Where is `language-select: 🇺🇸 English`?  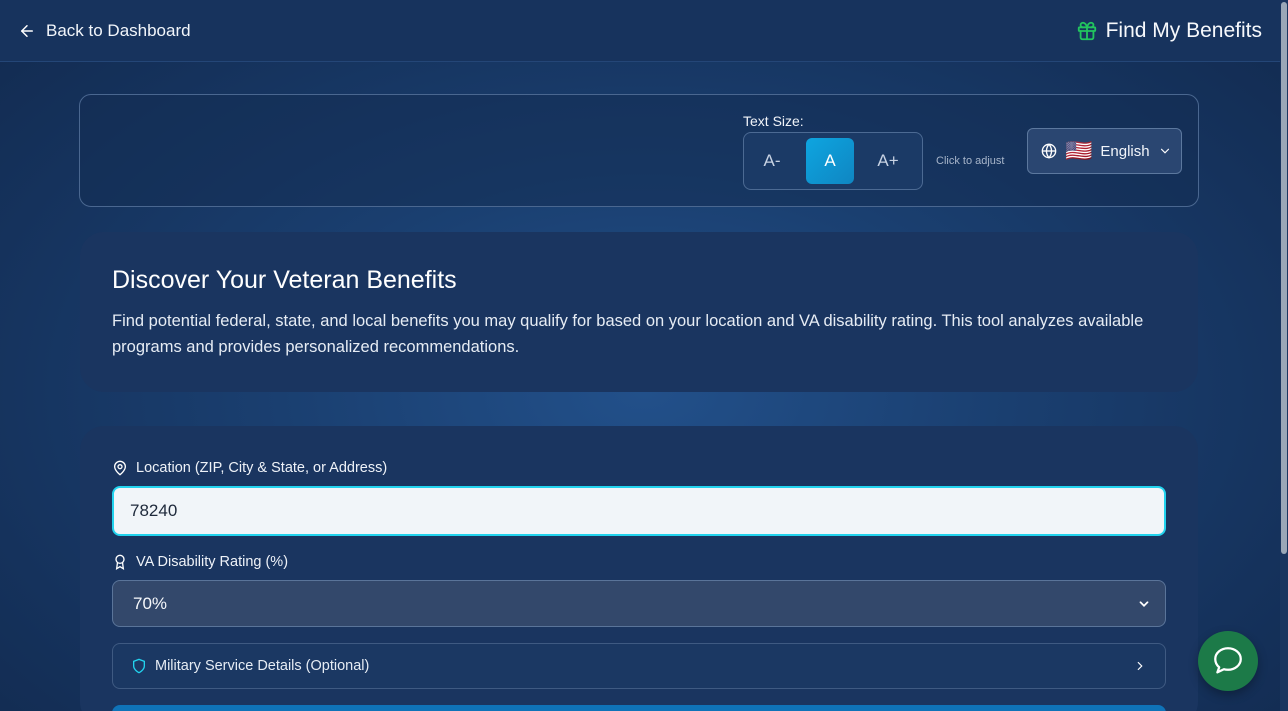
language-select: 🇺🇸 English is located at coordinates (1104, 151).